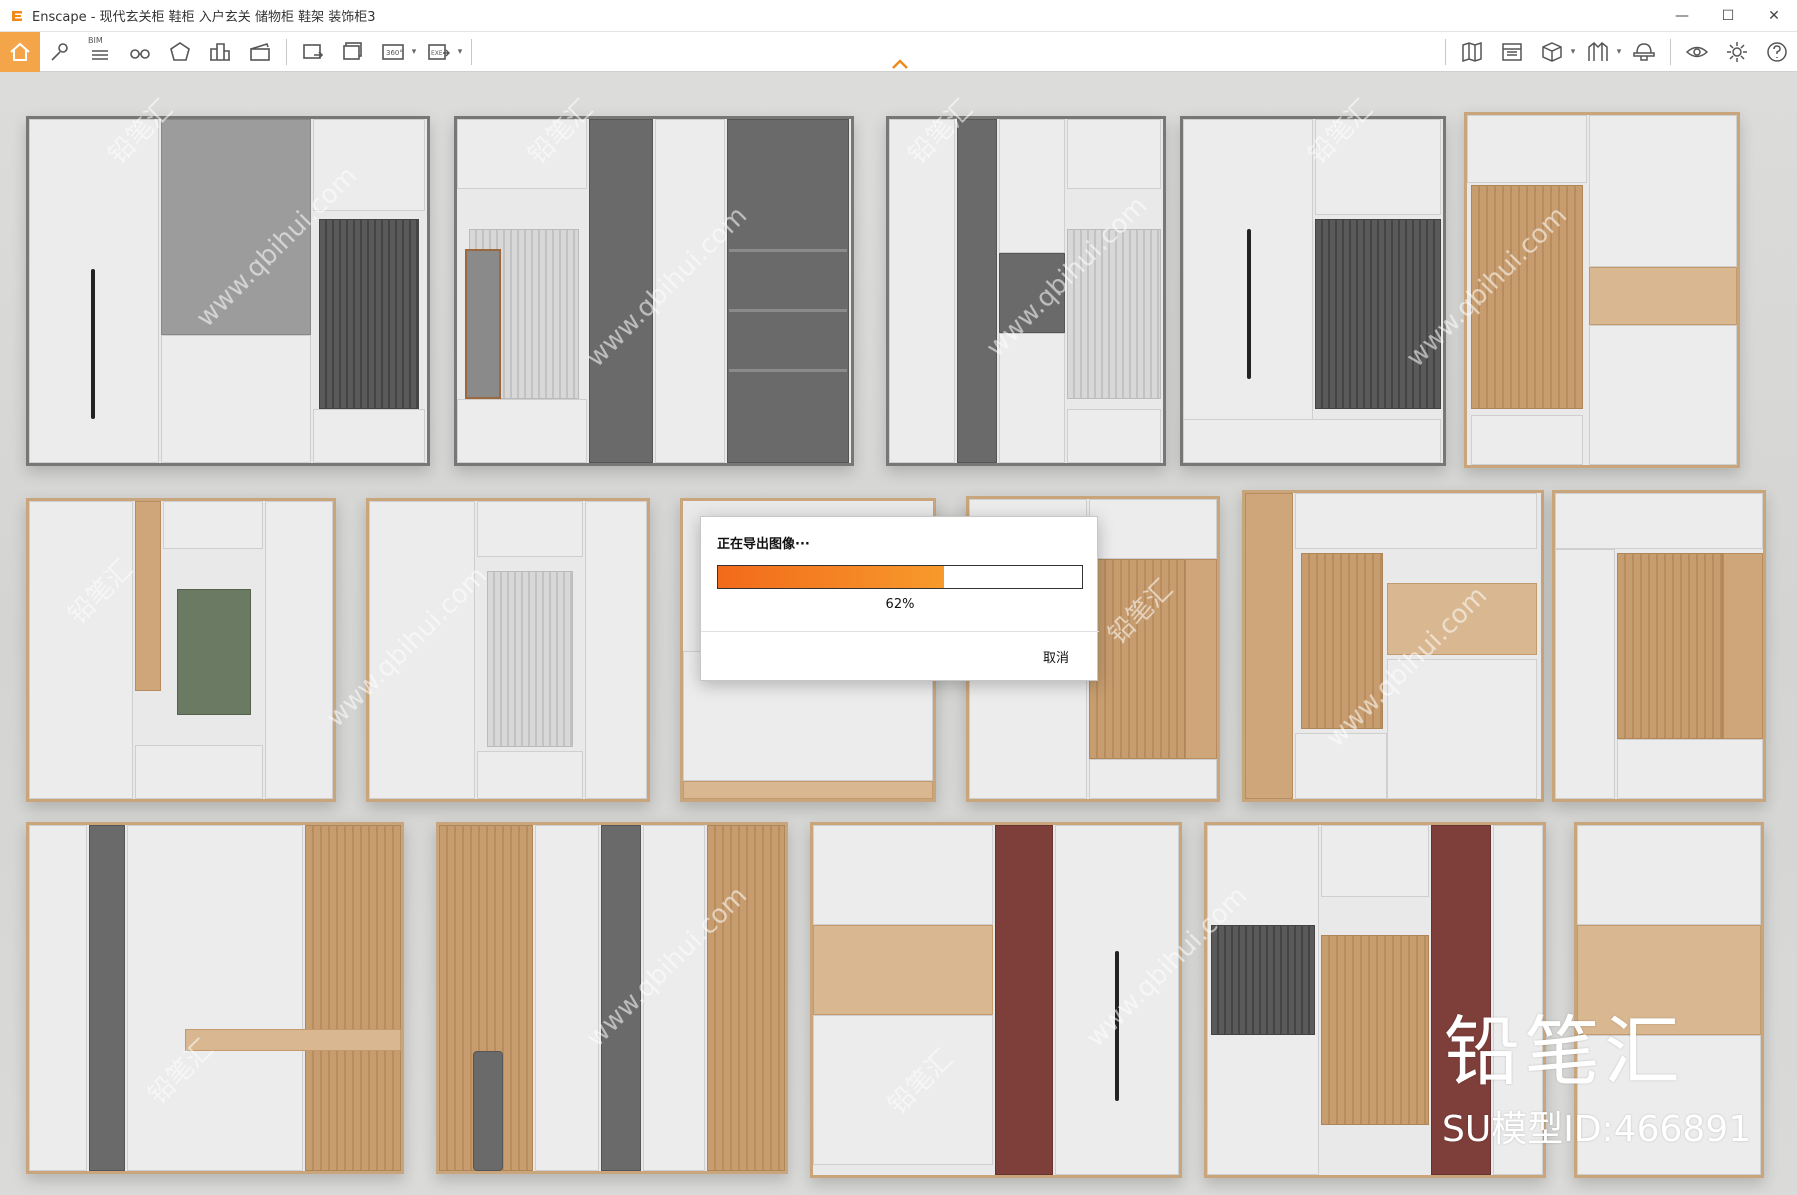  I want to click on close-button: ✕, so click(1774, 16).